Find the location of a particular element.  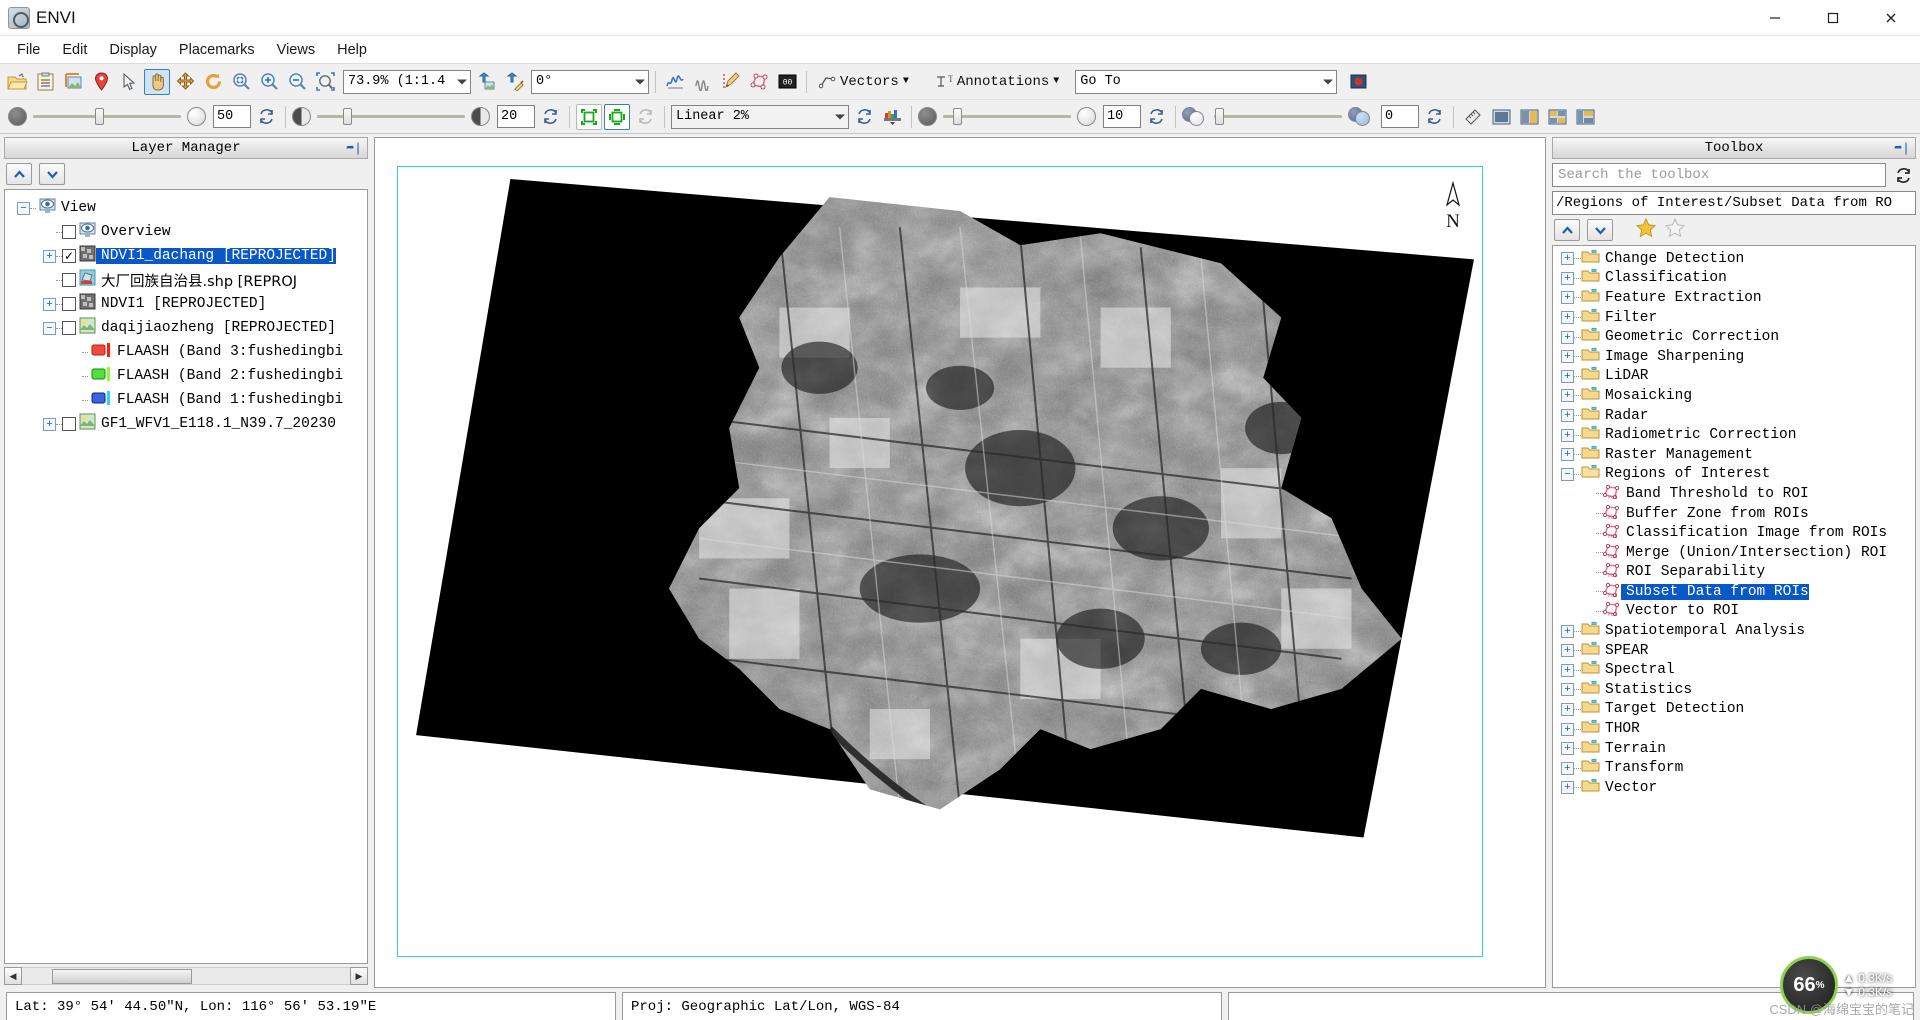

view-grid-icon is located at coordinates (1557, 117).